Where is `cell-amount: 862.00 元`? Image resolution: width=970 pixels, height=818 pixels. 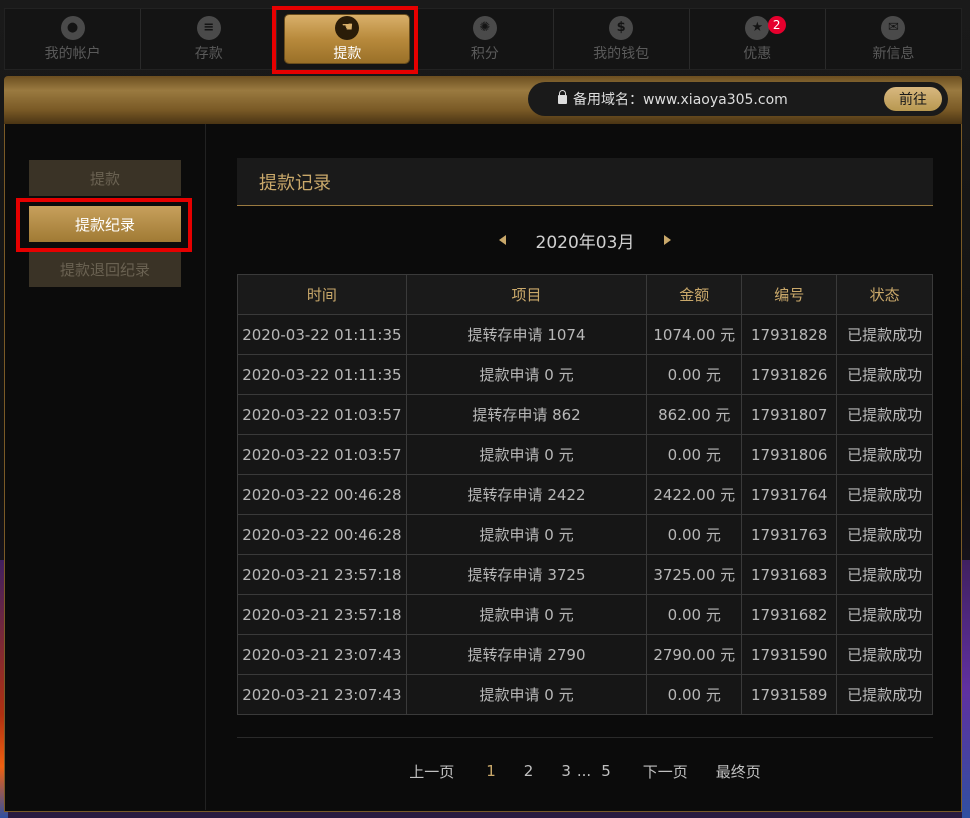
cell-amount: 862.00 元 is located at coordinates (694, 414).